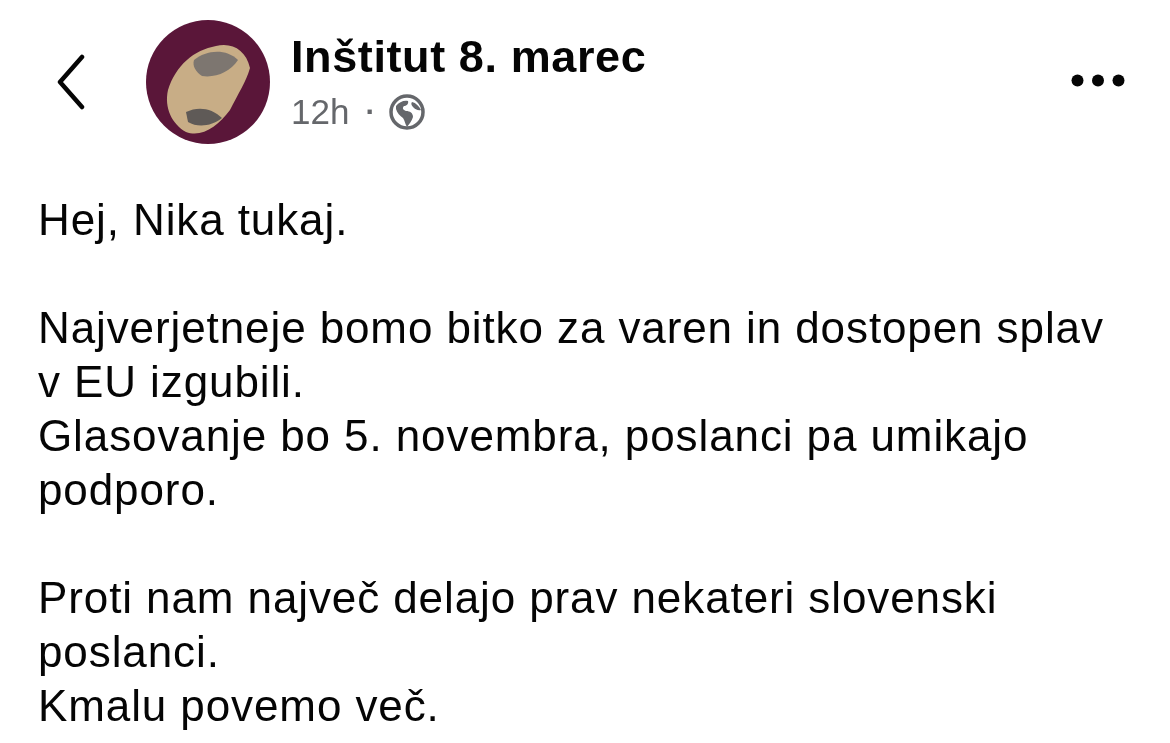  Describe the element at coordinates (208, 82) in the screenshot. I see `avatar-image` at that location.